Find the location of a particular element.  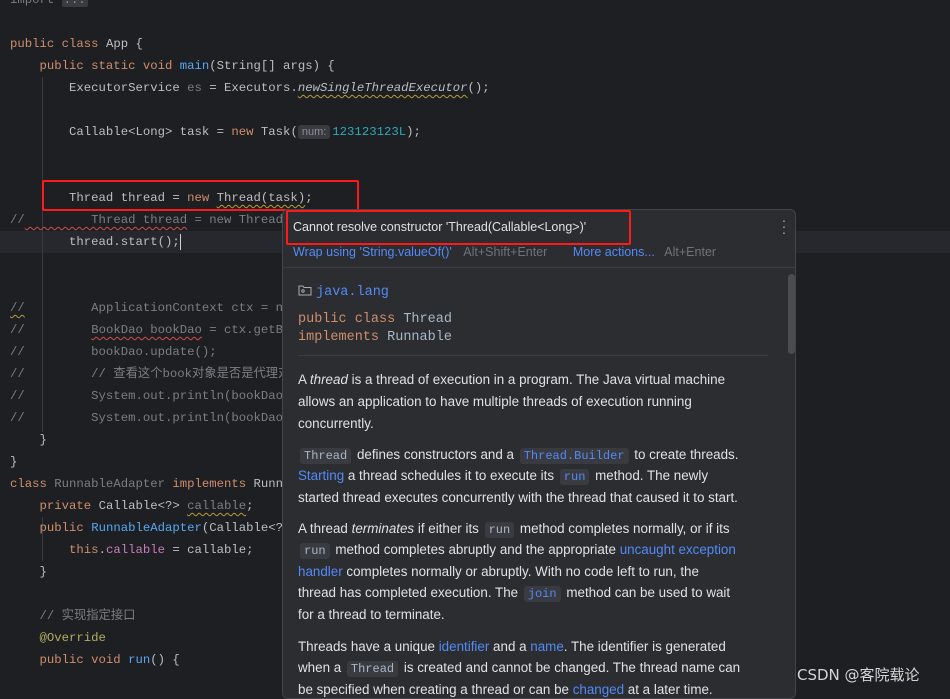

code-line: // // 查看这个book对象是否是代理对象 is located at coordinates (156, 374).